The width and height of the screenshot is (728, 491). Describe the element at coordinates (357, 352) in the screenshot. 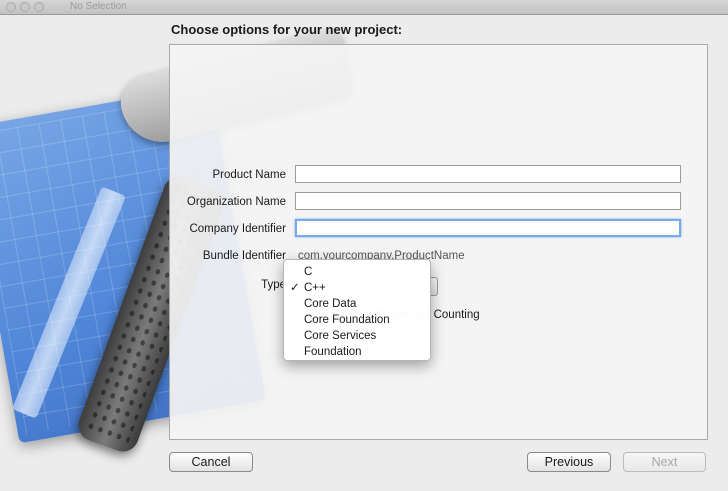

I see `menu-item-foundation: Foundation` at that location.